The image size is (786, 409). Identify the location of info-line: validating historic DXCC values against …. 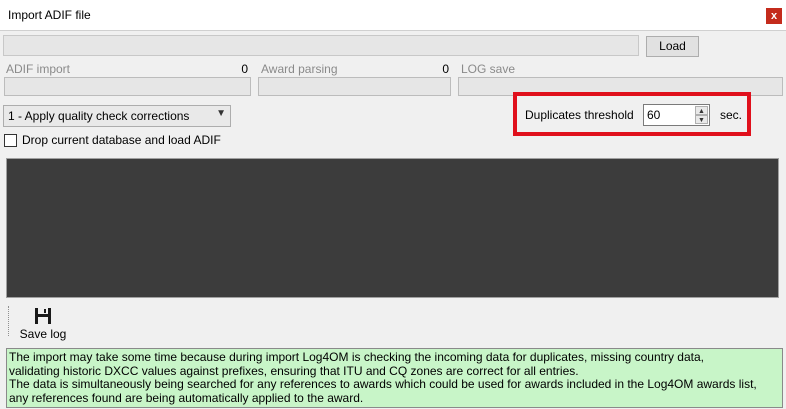
(294, 370).